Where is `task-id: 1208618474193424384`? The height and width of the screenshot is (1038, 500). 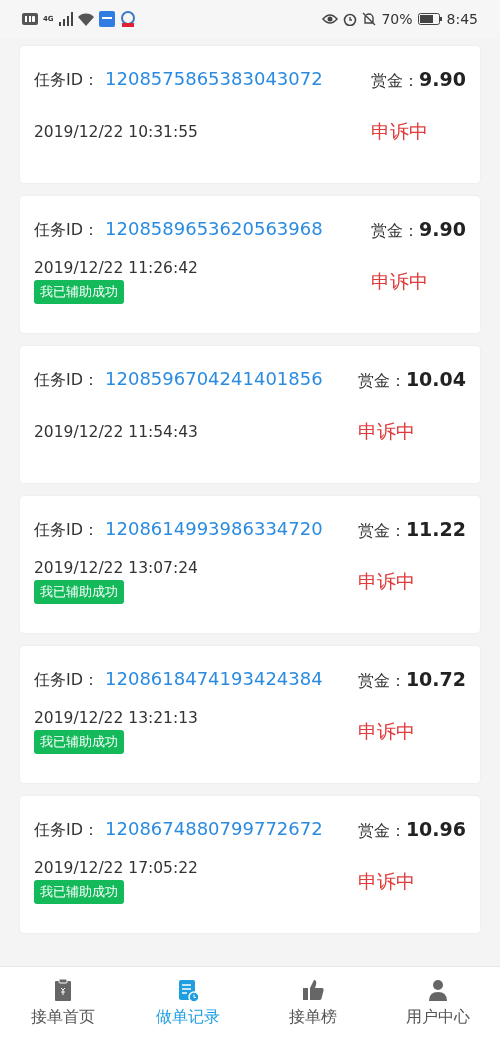
task-id: 1208618474193424384 is located at coordinates (214, 678).